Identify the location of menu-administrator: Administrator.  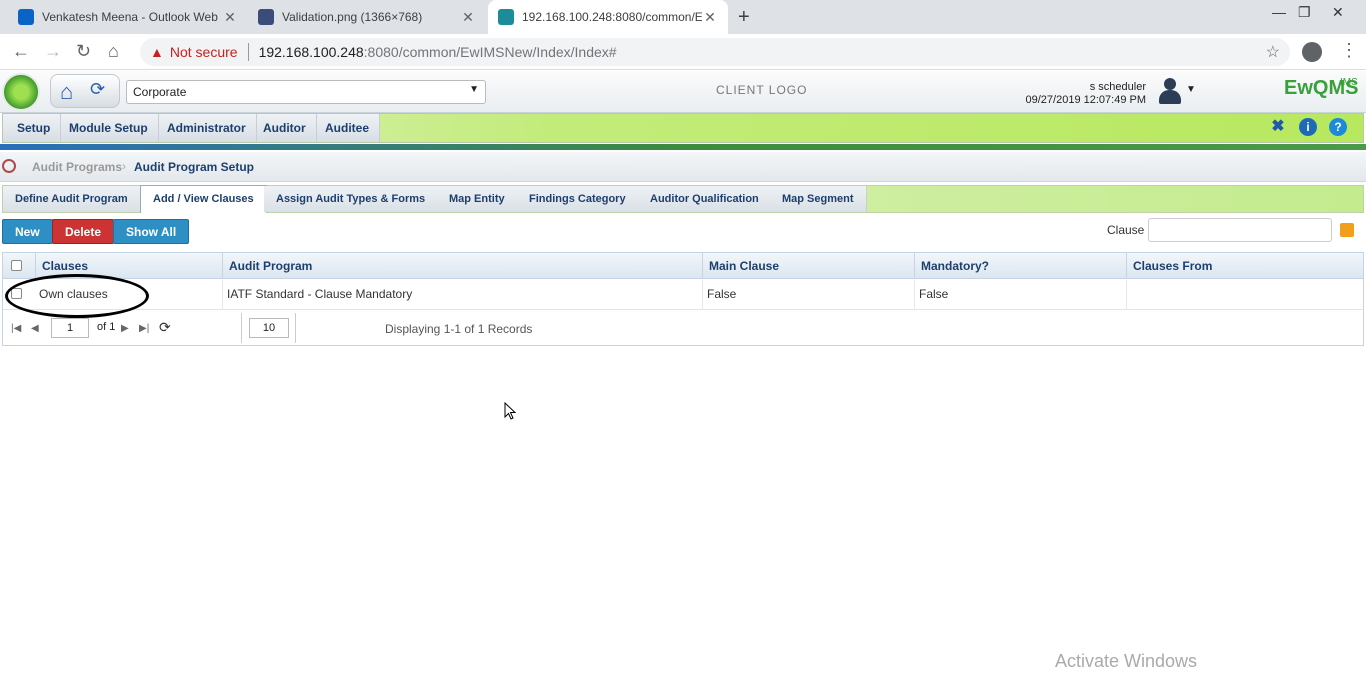
(207, 128).